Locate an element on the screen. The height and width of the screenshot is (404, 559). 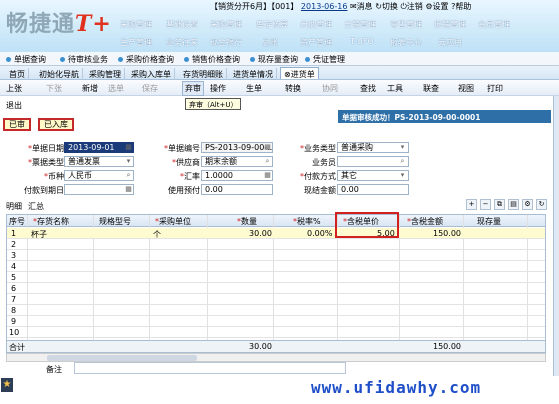
select-button: 选单 is located at coordinates (116, 88).